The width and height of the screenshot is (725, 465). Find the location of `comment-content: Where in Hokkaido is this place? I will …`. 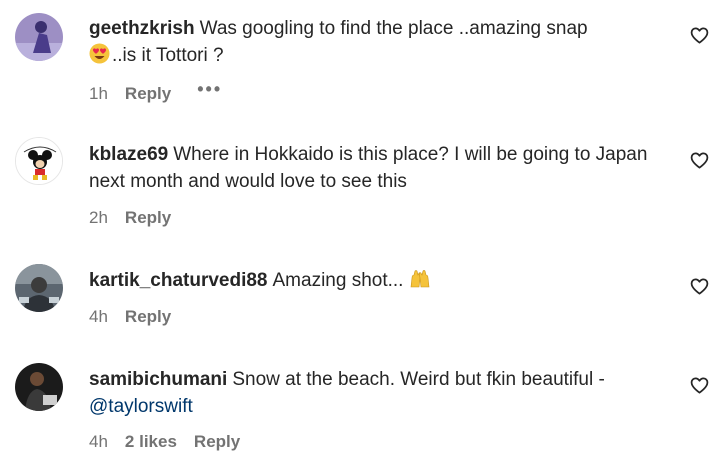

comment-content: Where in Hokkaido is this place? I will … is located at coordinates (368, 168).